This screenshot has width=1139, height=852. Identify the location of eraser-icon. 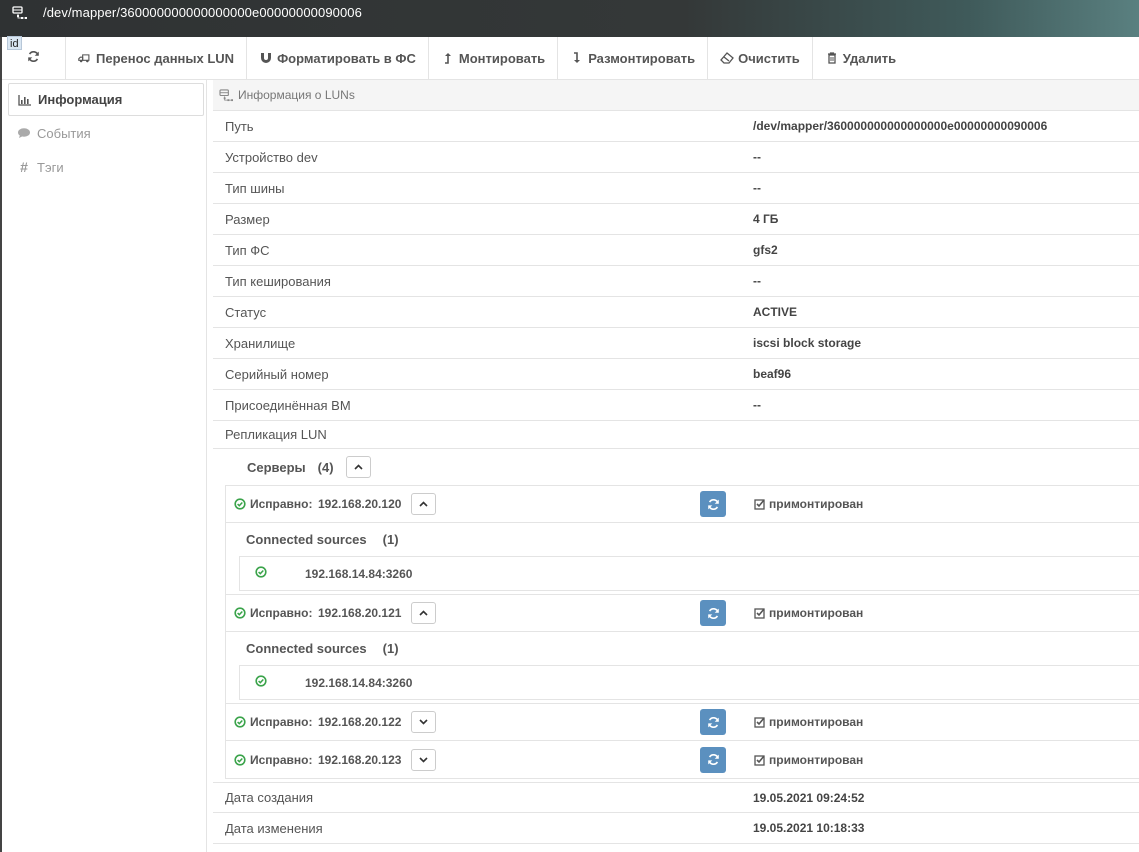
(727, 58).